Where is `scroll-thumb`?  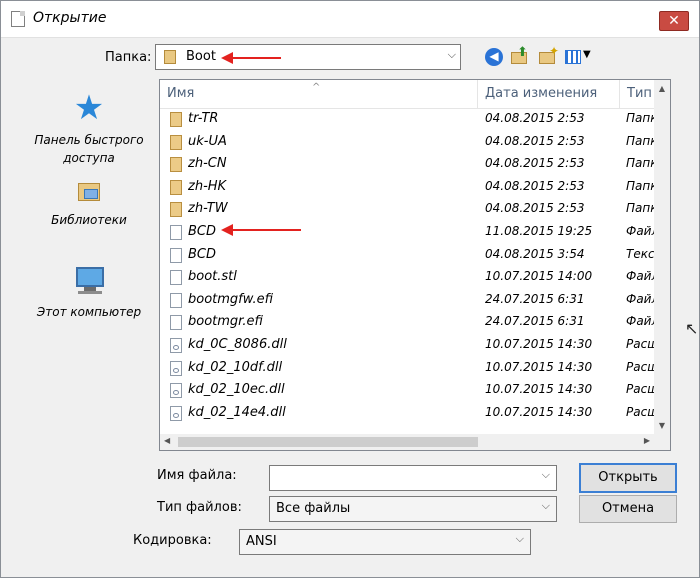
scroll-thumb is located at coordinates (328, 442).